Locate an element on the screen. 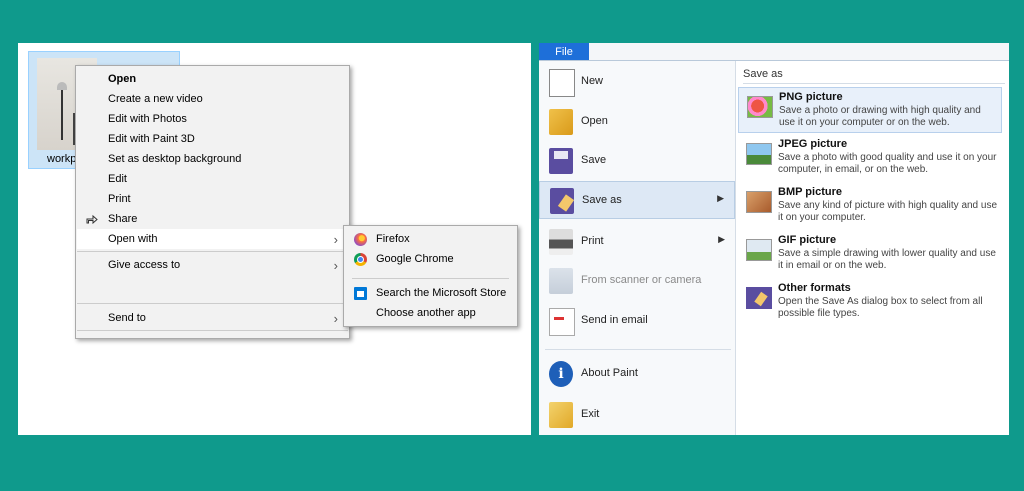  context-item-set-desktop-background: Set as desktop background is located at coordinates (212, 159).